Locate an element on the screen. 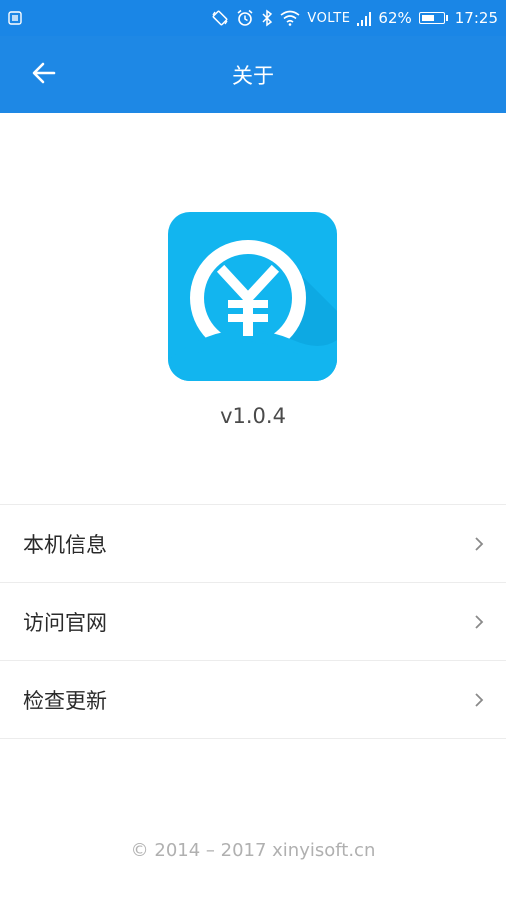 The image size is (506, 900). app-bar: 关于 is located at coordinates (253, 74).